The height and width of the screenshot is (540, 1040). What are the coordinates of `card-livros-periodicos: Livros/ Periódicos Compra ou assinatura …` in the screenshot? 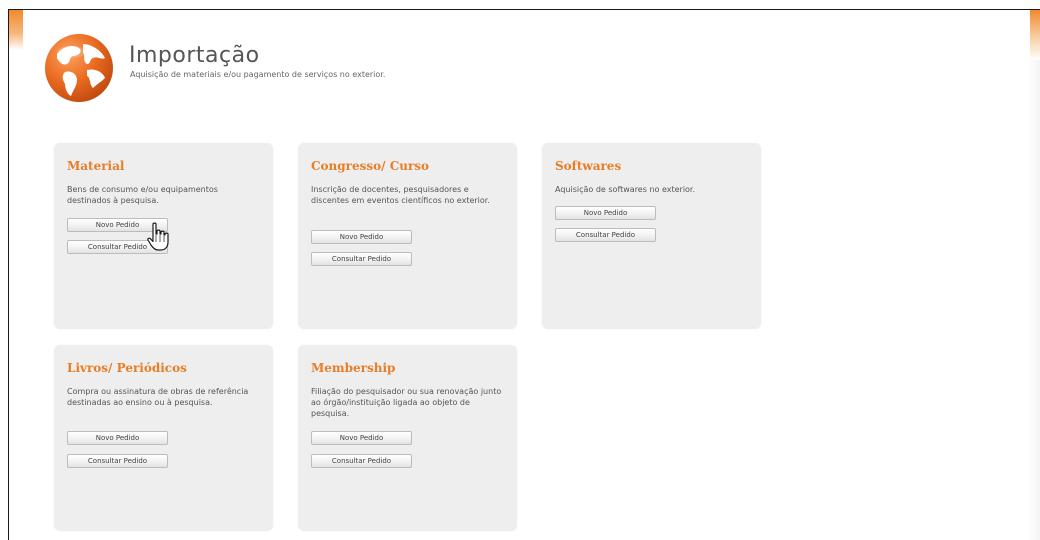 It's located at (163, 438).